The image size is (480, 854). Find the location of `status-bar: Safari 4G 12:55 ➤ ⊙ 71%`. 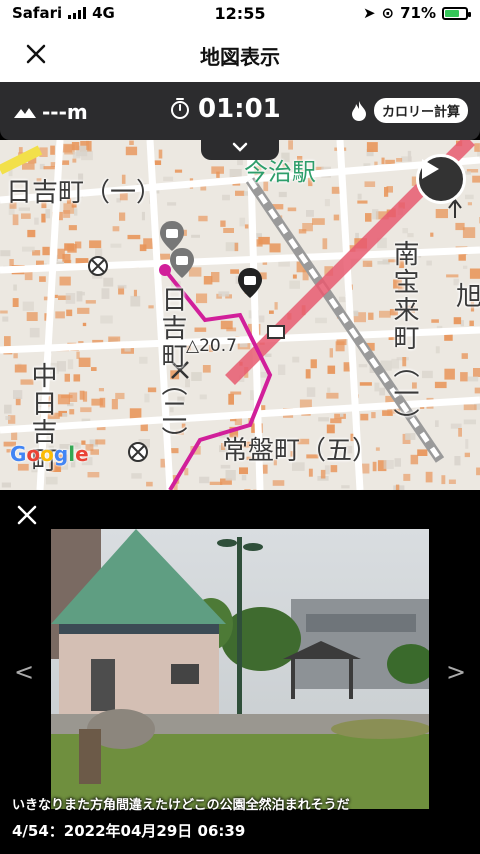

status-bar: Safari 4G 12:55 ➤ ⊙ 71% is located at coordinates (240, 14).